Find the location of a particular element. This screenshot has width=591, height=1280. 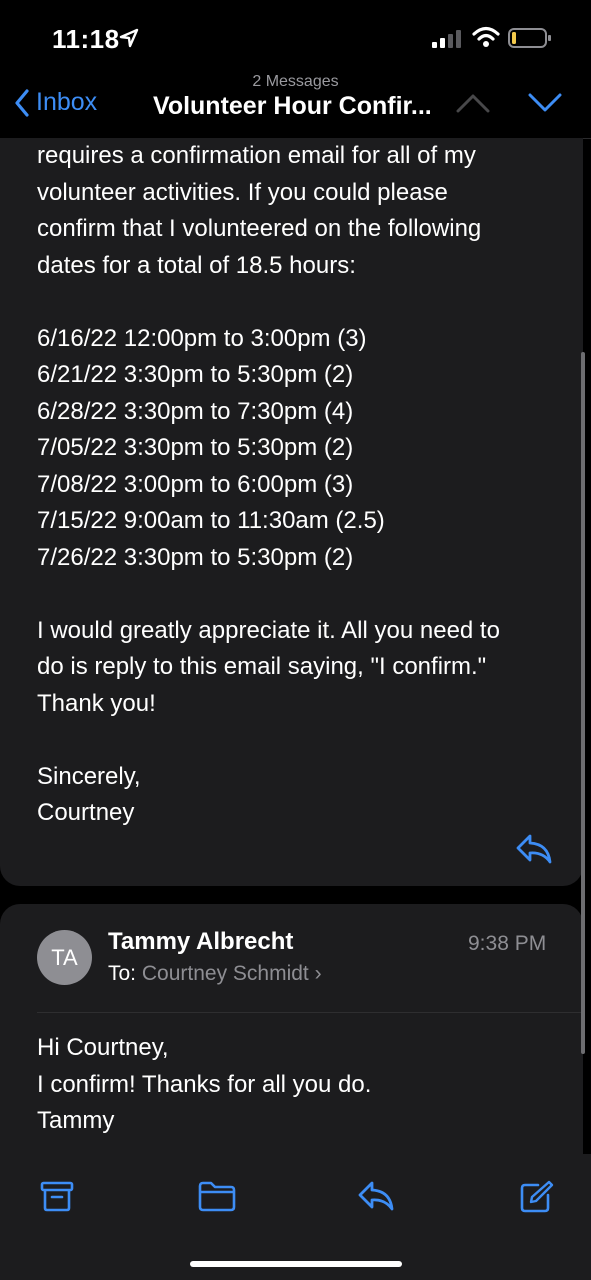

signoff-line: Sincerely, is located at coordinates (89, 776).